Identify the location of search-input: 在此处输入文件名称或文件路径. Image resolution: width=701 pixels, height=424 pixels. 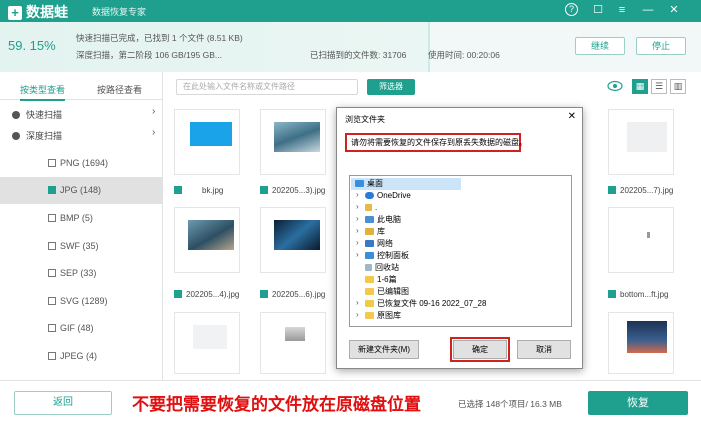
(267, 87).